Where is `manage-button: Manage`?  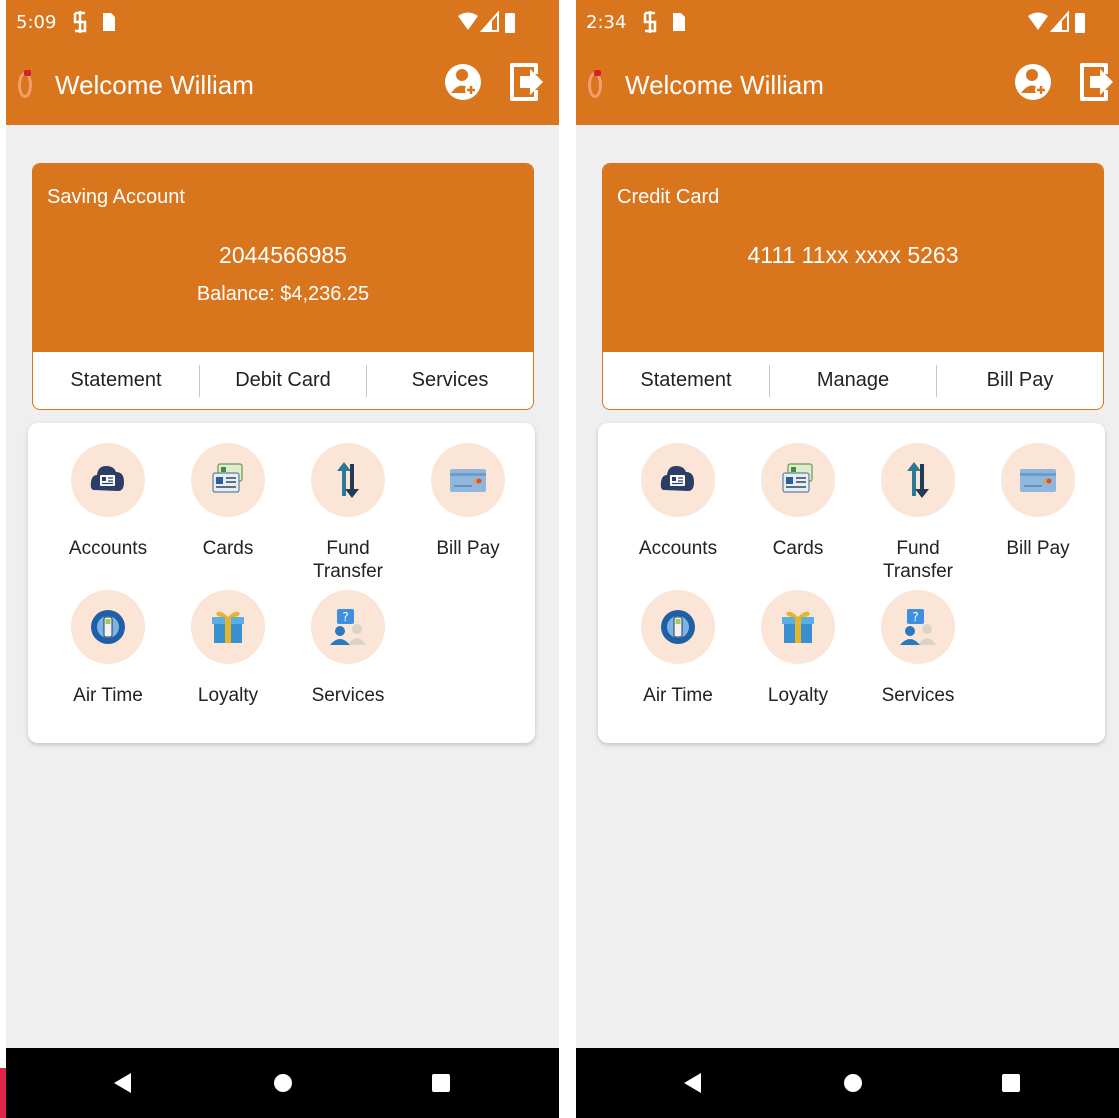
manage-button: Manage is located at coordinates (853, 380).